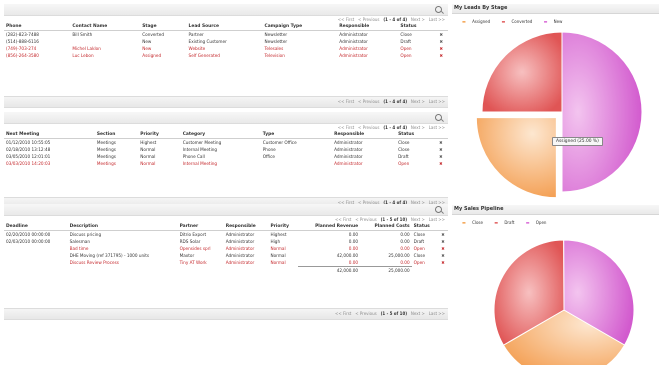 The image size is (663, 367). I want to click on table-cell: Newsletter, so click(276, 34).